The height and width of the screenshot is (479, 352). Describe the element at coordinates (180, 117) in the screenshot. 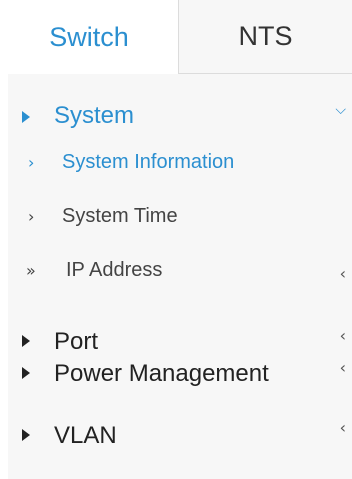

I see `menu-item-system: System ⌵` at that location.